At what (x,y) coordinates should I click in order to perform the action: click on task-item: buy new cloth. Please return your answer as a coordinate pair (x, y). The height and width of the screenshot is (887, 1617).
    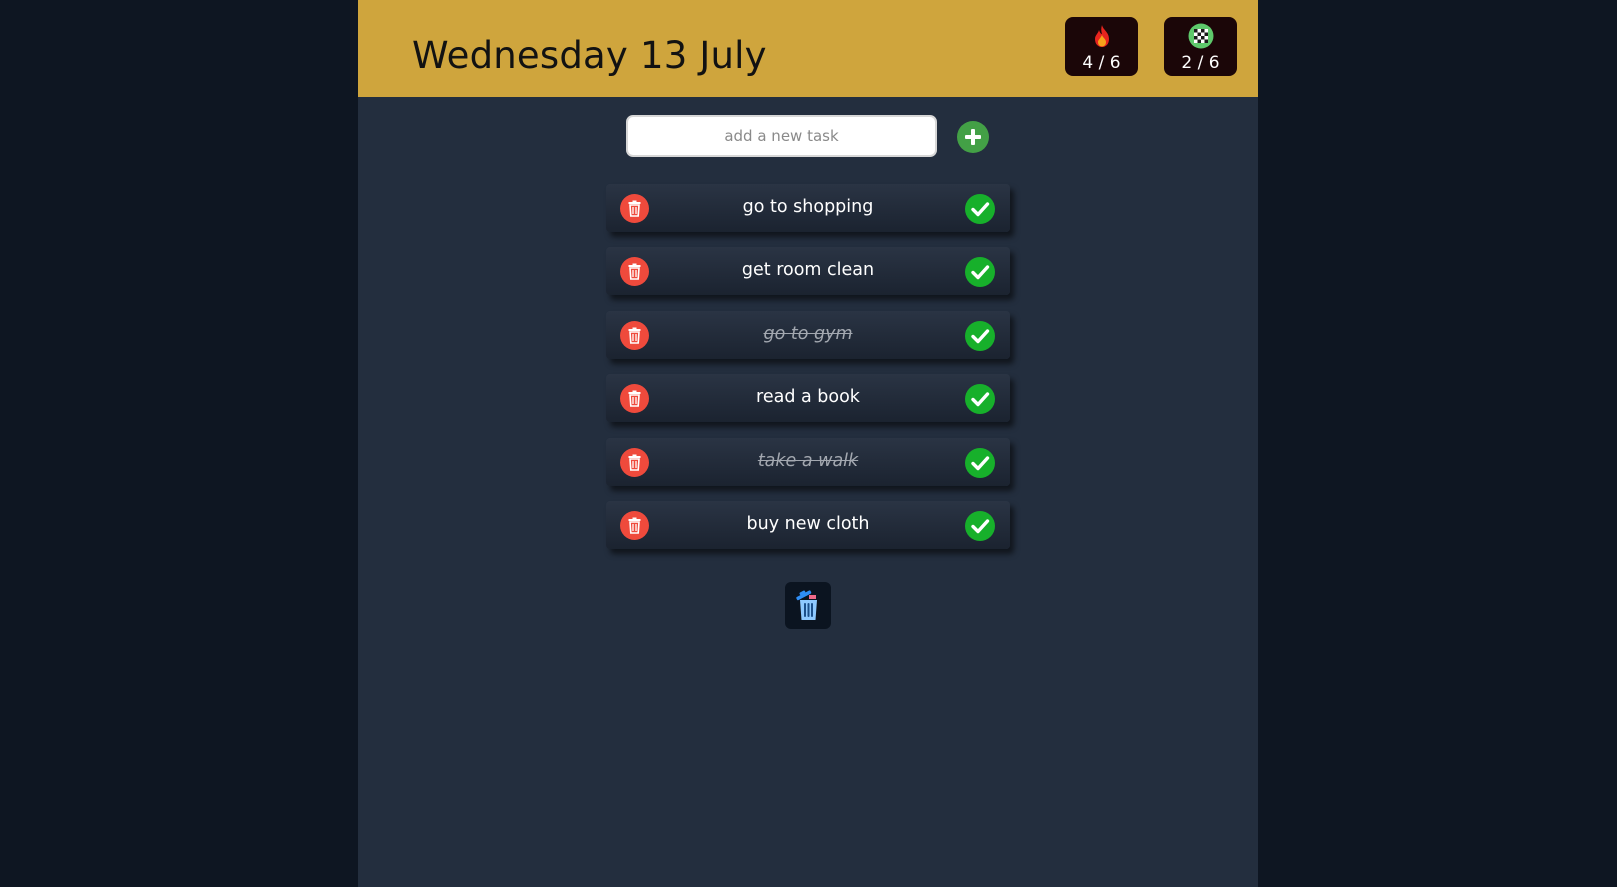
    Looking at the image, I should click on (808, 525).